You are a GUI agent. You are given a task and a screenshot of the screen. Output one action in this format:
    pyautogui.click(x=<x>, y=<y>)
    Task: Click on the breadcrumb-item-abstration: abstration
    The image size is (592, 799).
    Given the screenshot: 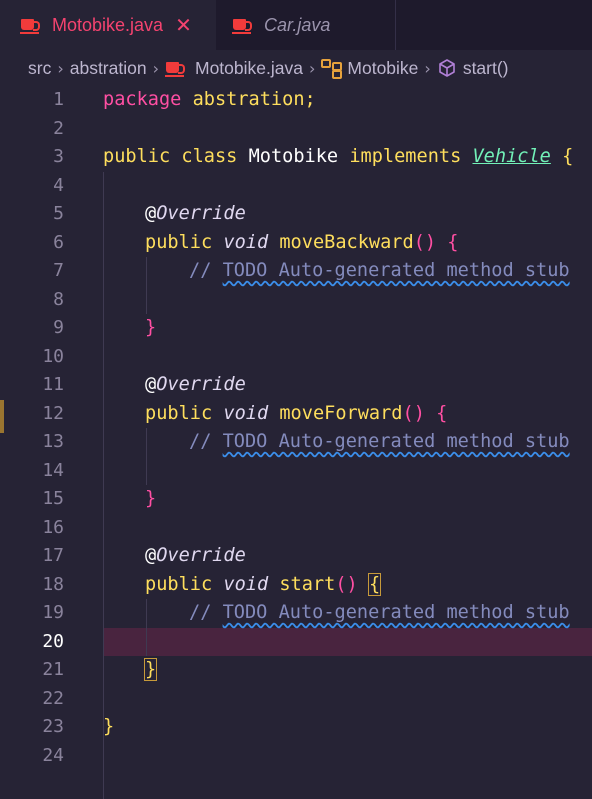 What is the action you would take?
    pyautogui.click(x=108, y=68)
    